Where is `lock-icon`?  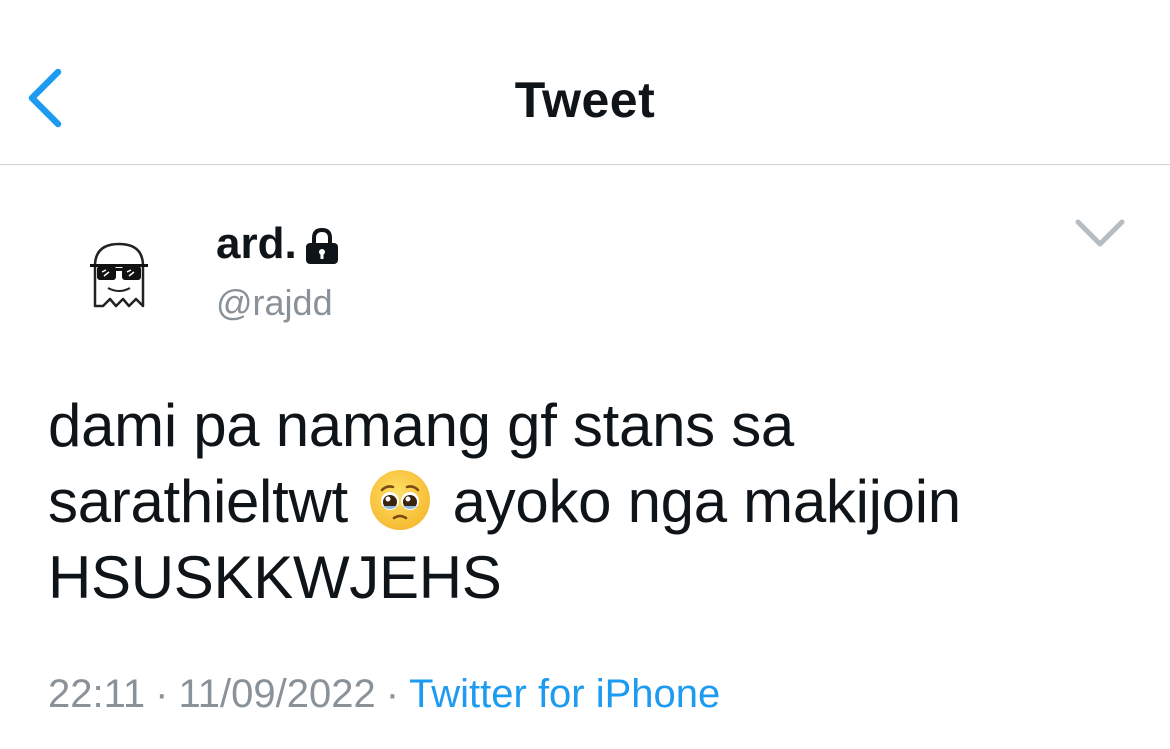
lock-icon is located at coordinates (321, 245).